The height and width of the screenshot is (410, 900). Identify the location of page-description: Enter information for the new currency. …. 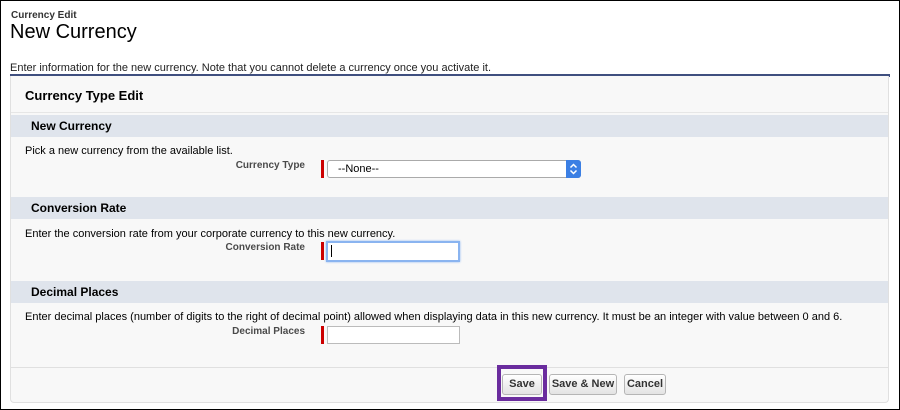
(250, 68).